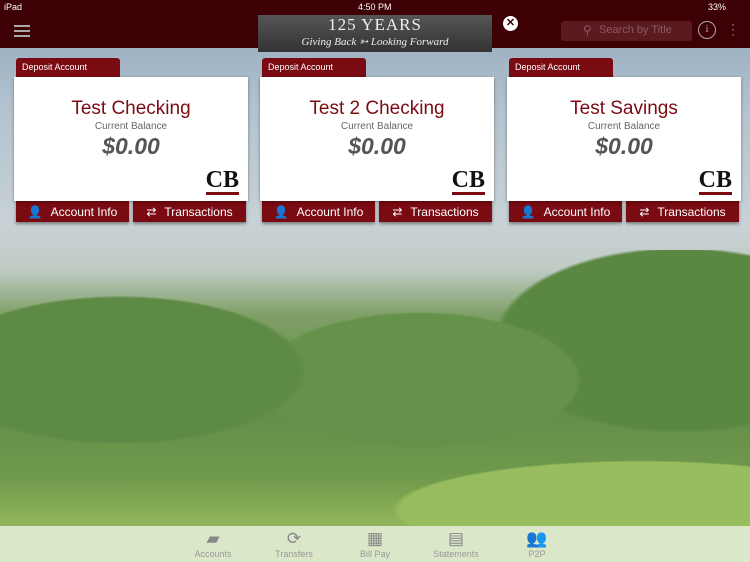  I want to click on tab-label: Bill Pay, so click(374, 554).